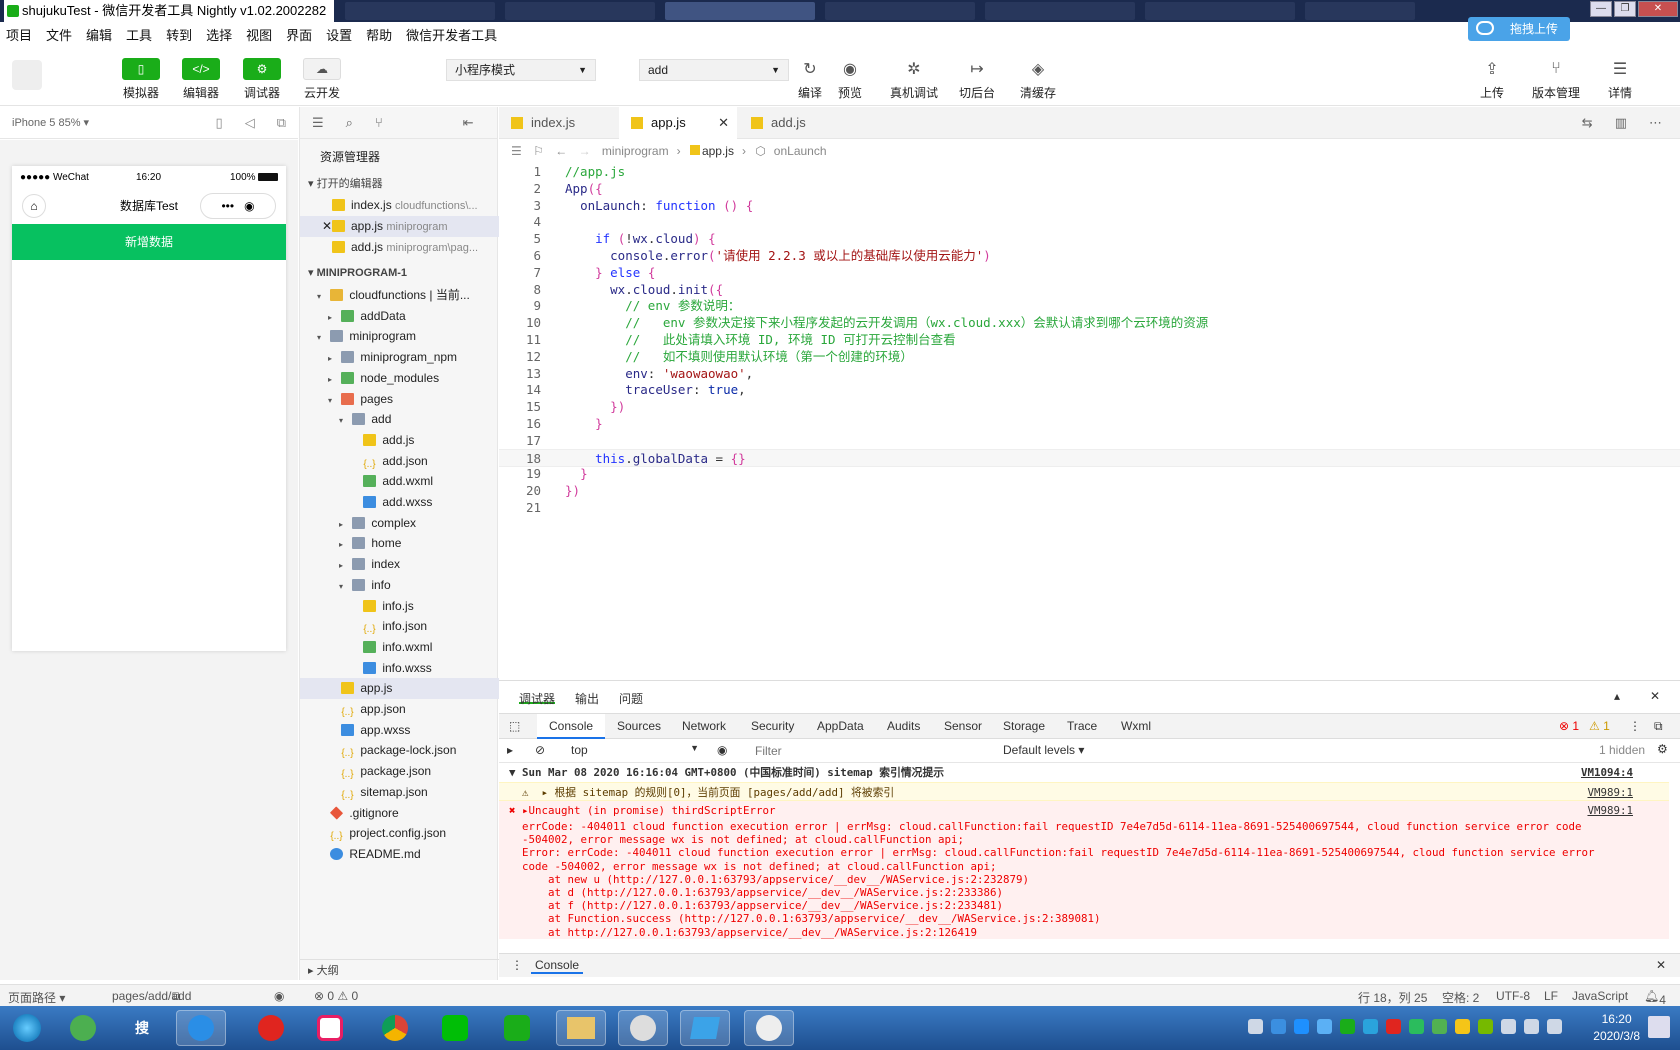 The height and width of the screenshot is (1050, 1680). What do you see at coordinates (1089, 390) in the screenshot?
I see `code-line: 14 traceUser: true,` at bounding box center [1089, 390].